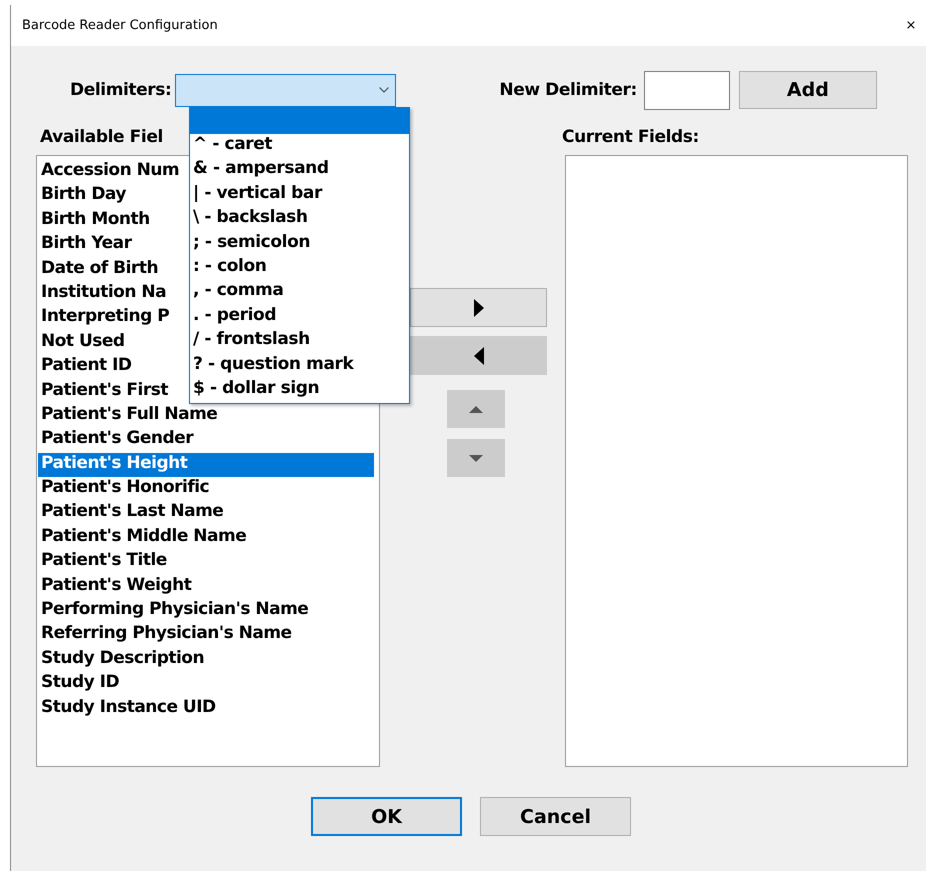  I want to click on list-item: Performing Physician's Name, so click(173, 611).